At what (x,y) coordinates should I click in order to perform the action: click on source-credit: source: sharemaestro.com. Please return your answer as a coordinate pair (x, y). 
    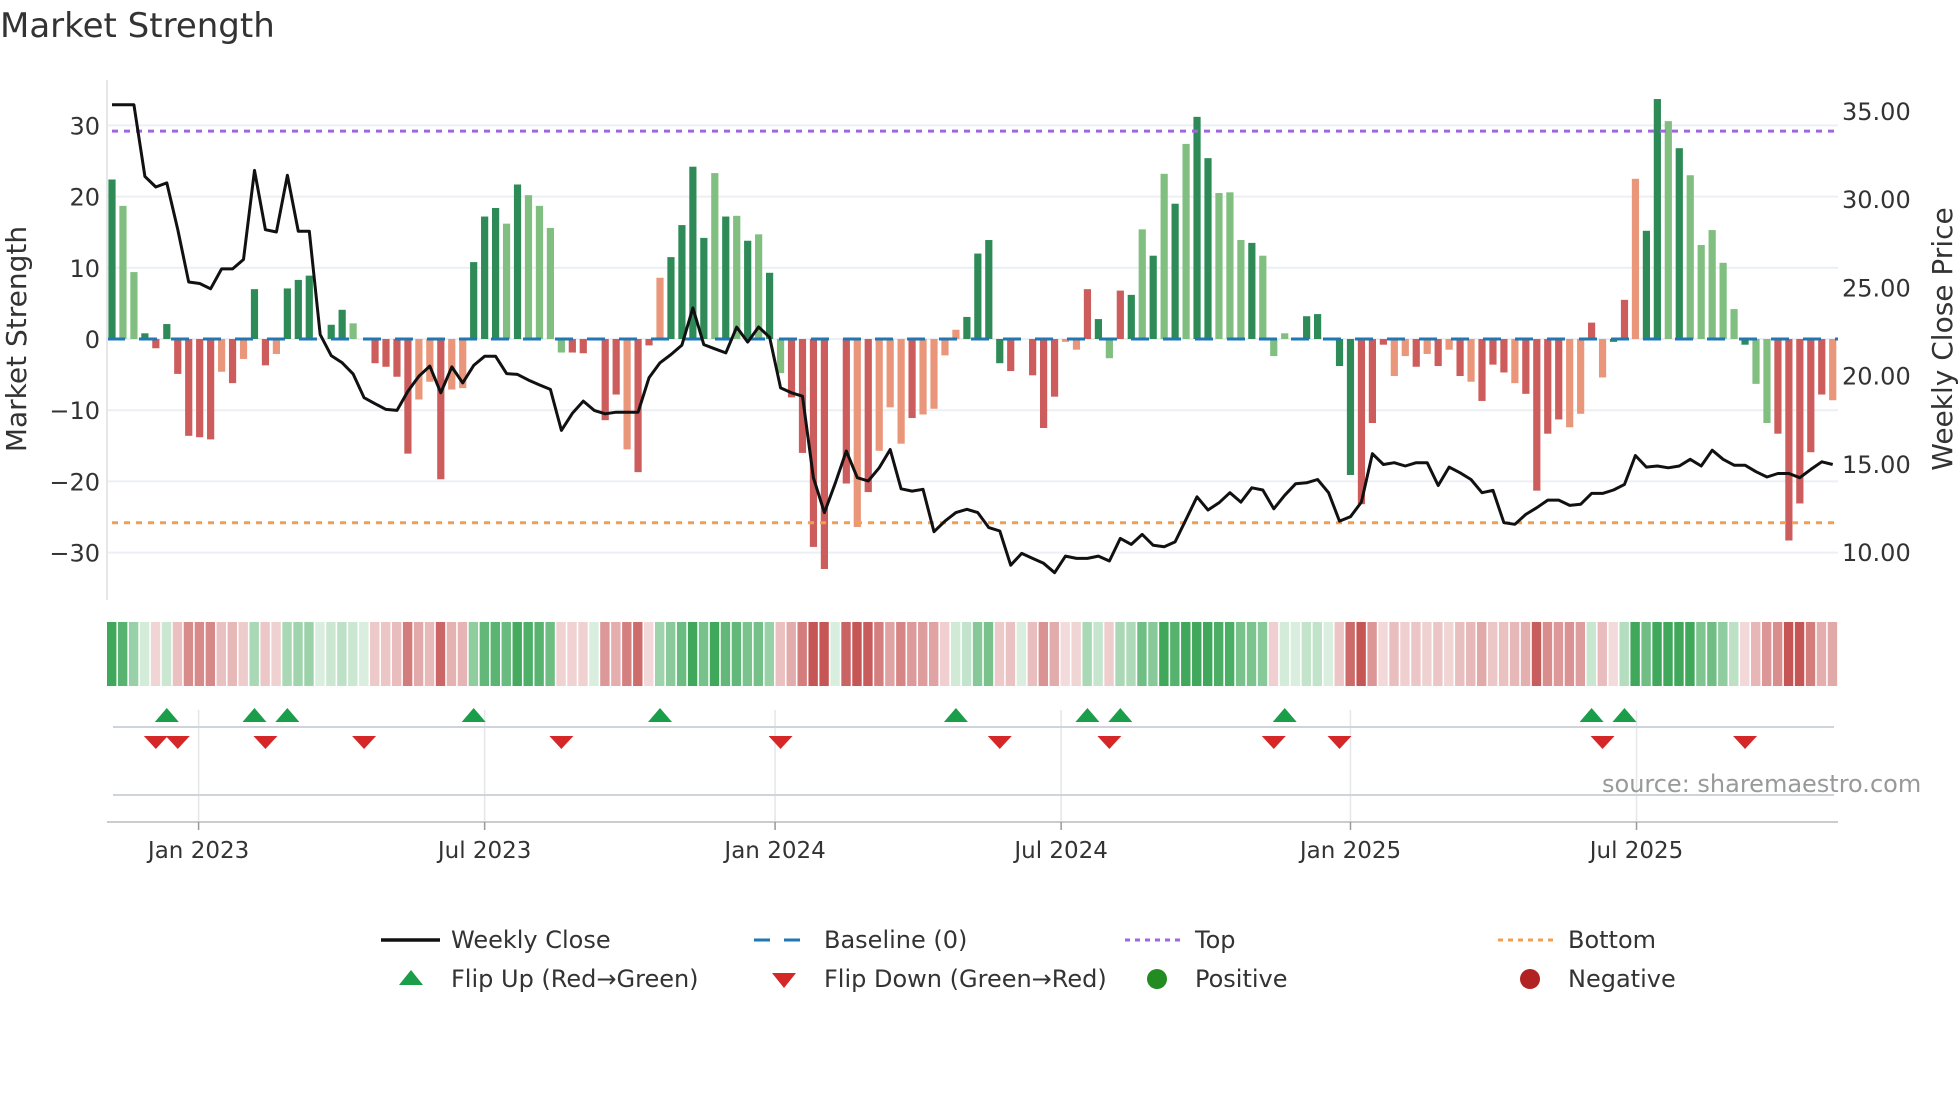
    Looking at the image, I should click on (1762, 784).